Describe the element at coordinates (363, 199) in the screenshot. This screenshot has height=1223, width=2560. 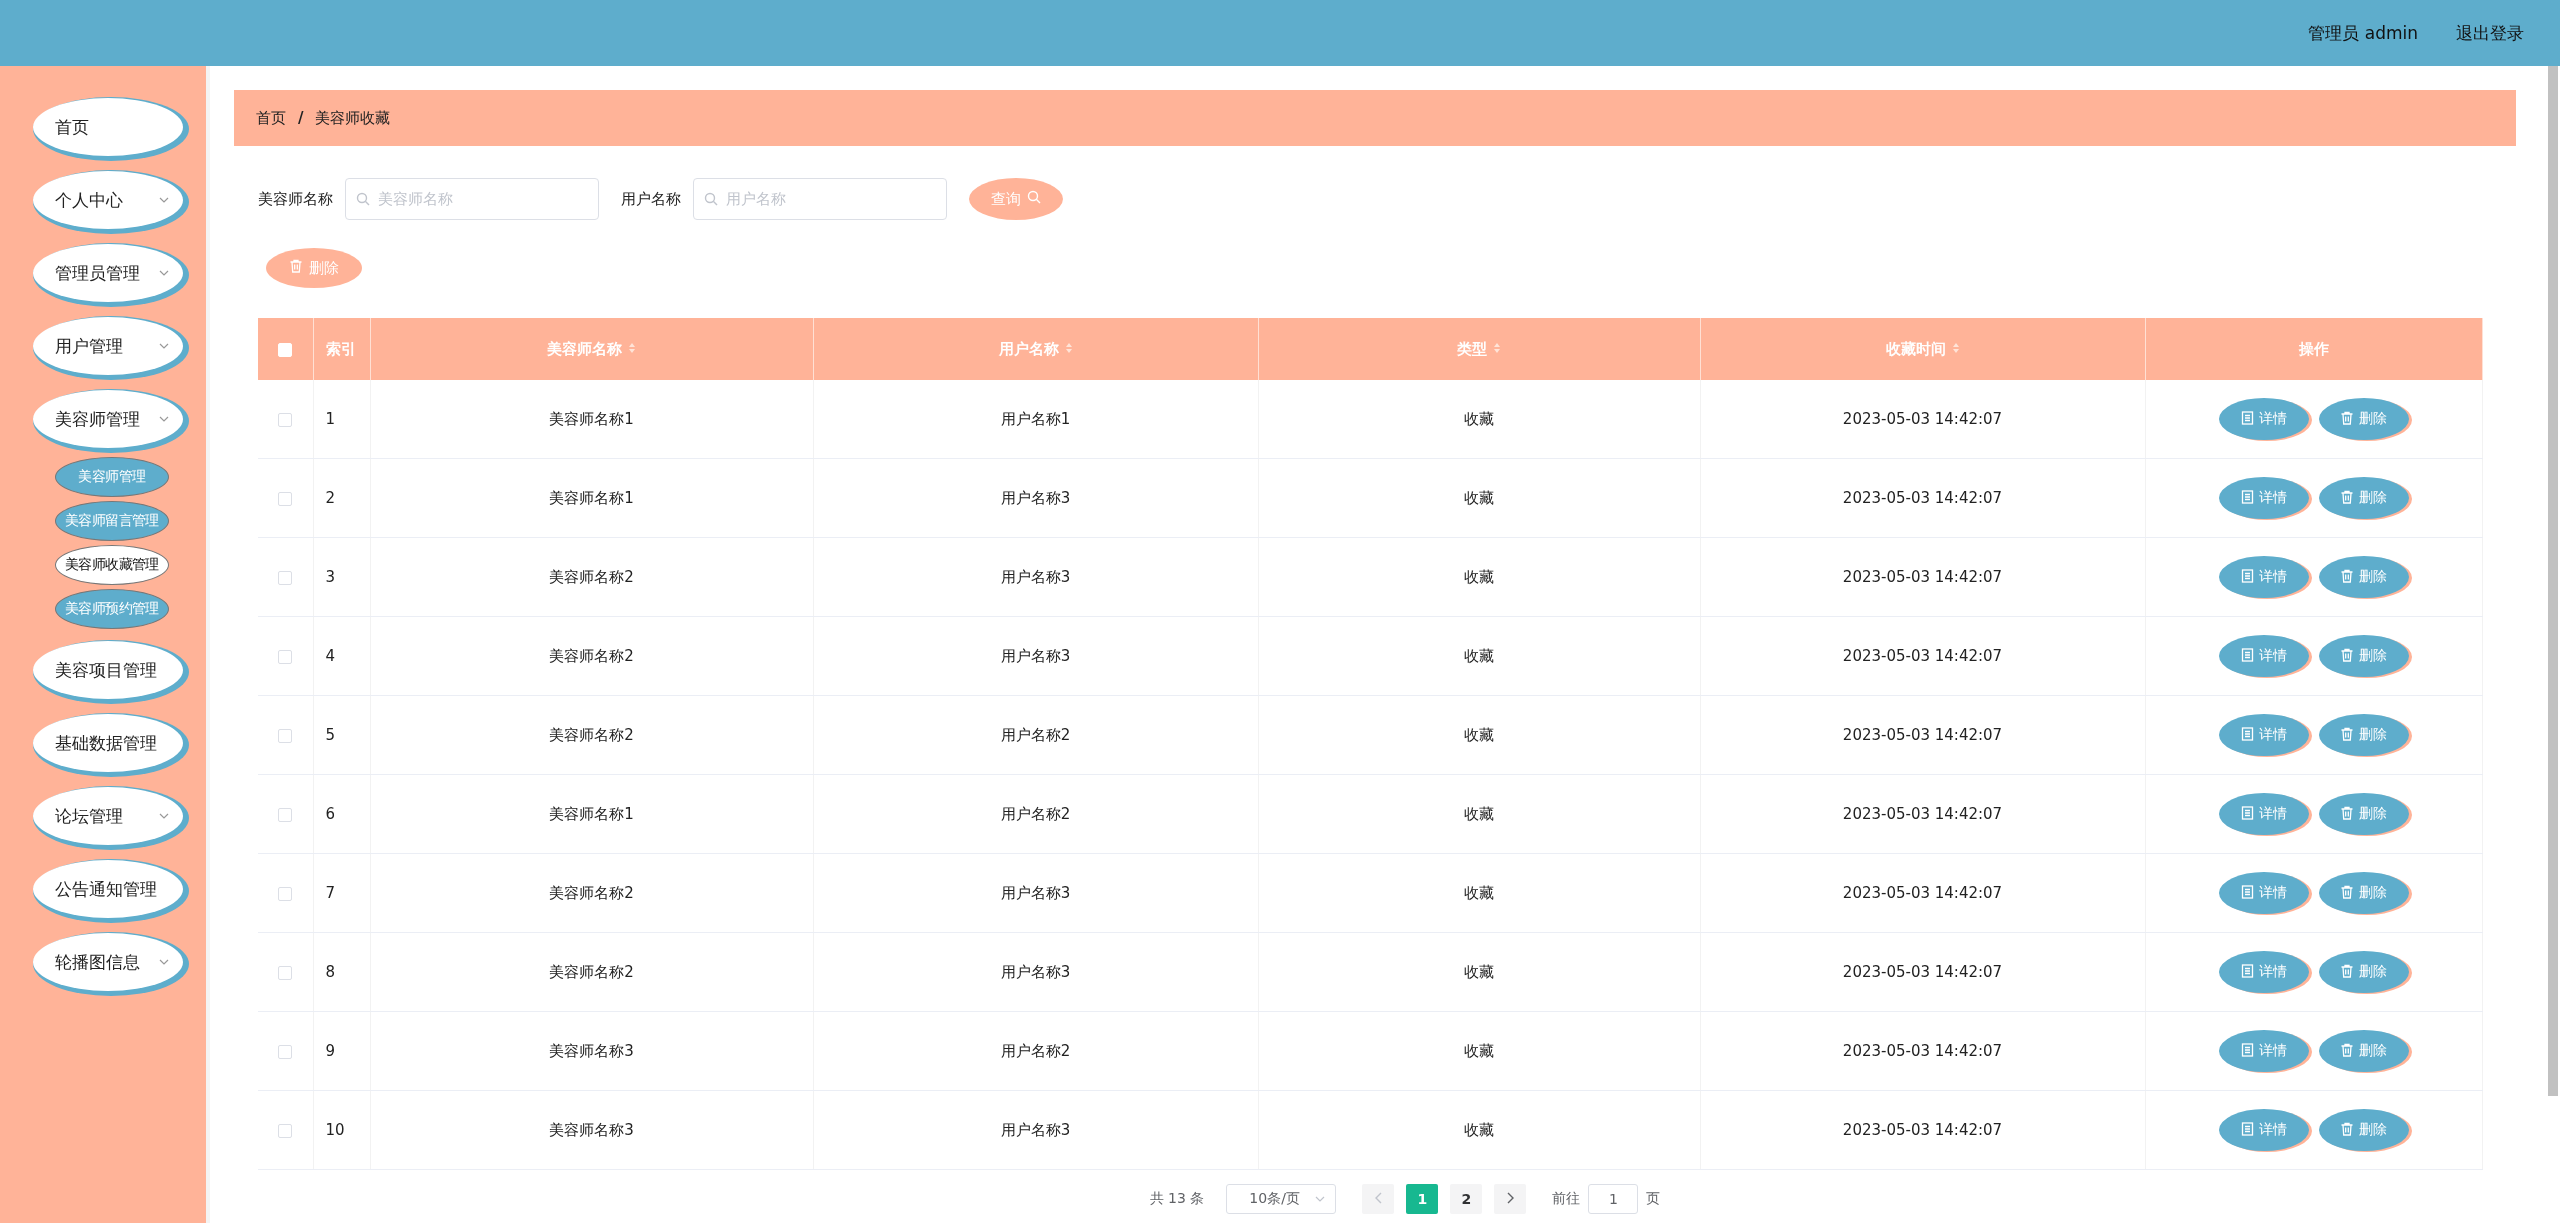
I see `search-icon` at that location.